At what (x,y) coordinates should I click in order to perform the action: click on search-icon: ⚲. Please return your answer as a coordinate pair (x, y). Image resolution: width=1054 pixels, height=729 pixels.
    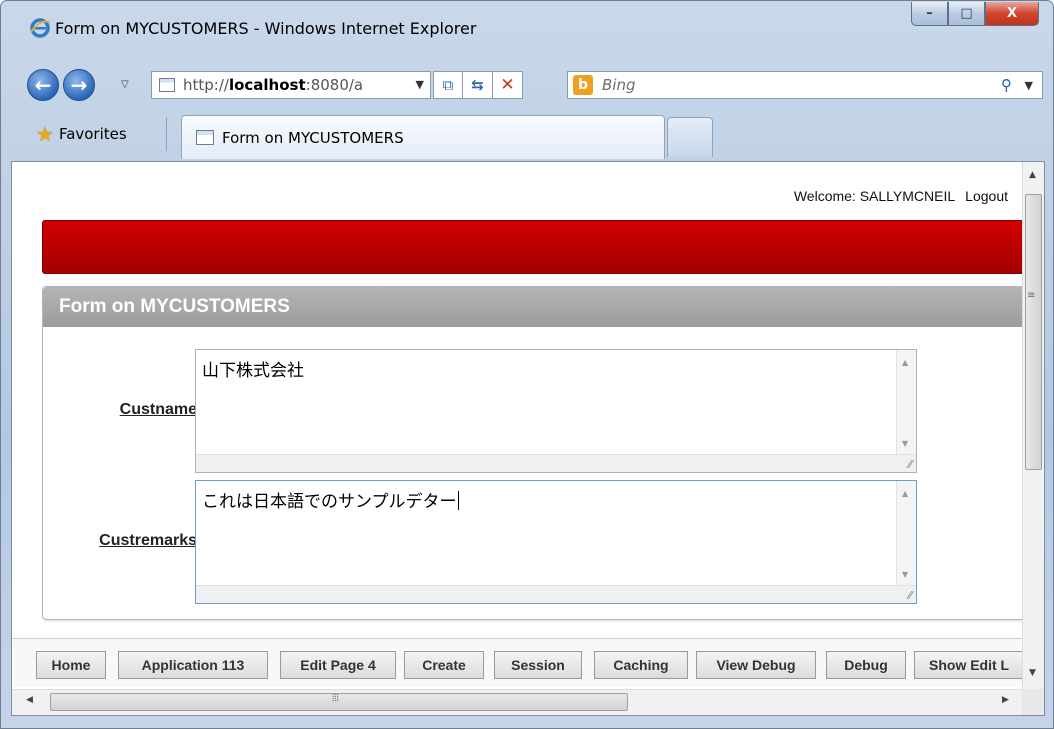
    Looking at the image, I should click on (1006, 85).